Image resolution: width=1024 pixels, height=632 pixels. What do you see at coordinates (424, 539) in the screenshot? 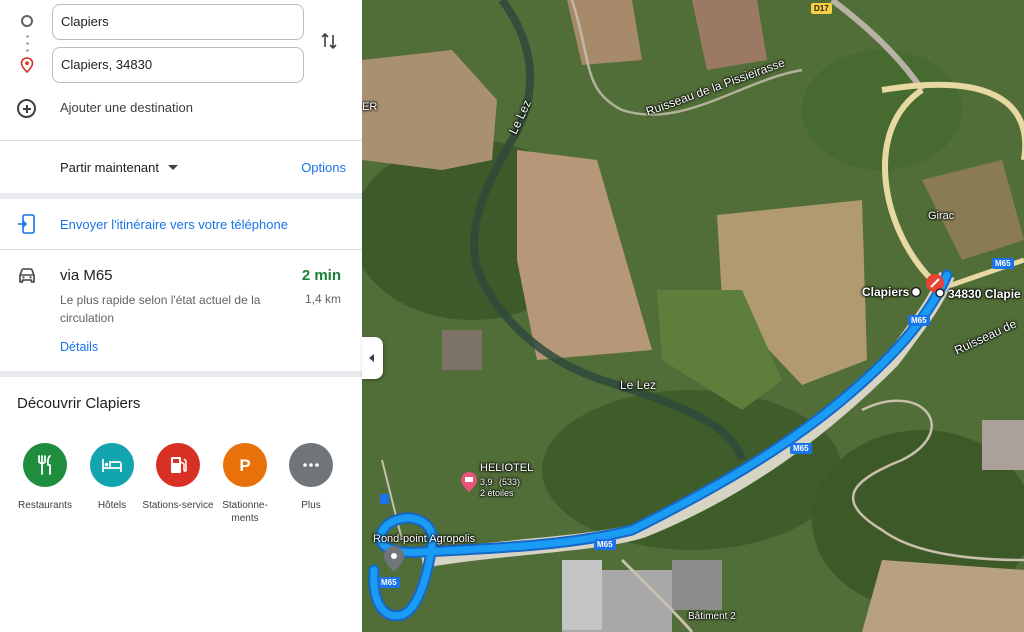
I see `map-label-rond-point: Rond-point Agropolis` at bounding box center [424, 539].